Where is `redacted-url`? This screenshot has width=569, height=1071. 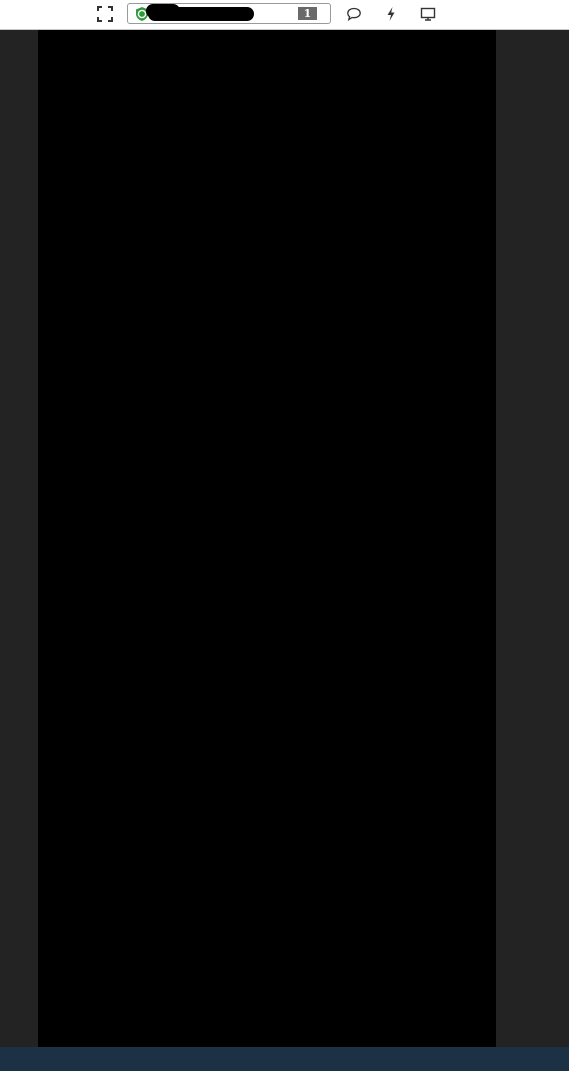
redacted-url is located at coordinates (201, 14).